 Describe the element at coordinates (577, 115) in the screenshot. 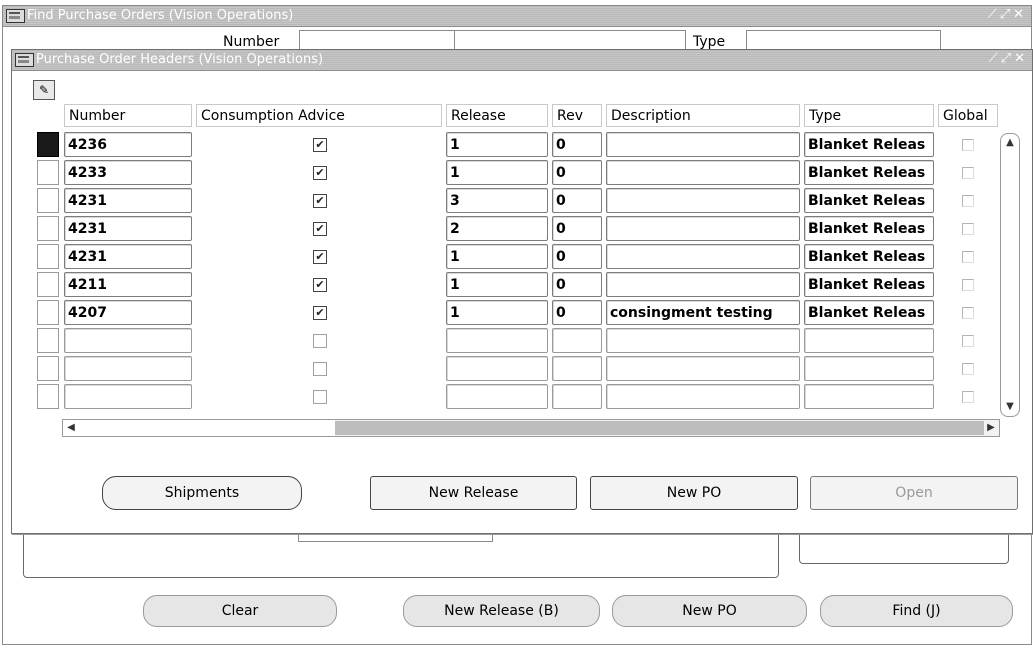

I see `column-header-rev: Rev` at that location.